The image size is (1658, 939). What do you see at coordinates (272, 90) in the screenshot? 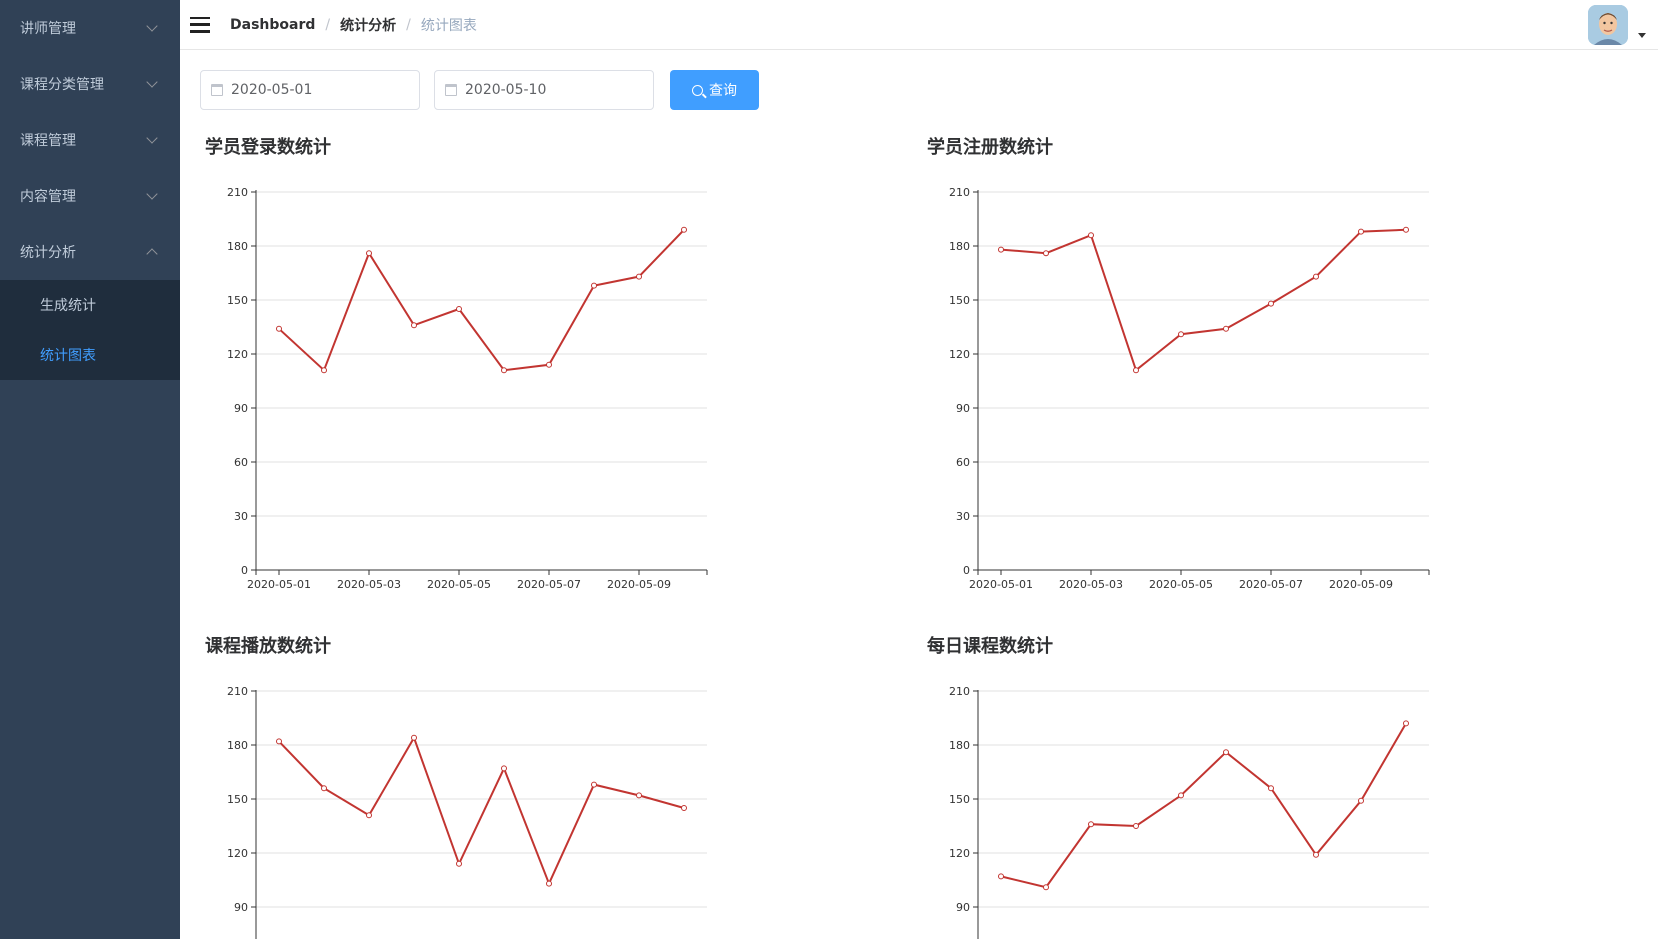
I see `start-date-value: 2020-05-01` at bounding box center [272, 90].